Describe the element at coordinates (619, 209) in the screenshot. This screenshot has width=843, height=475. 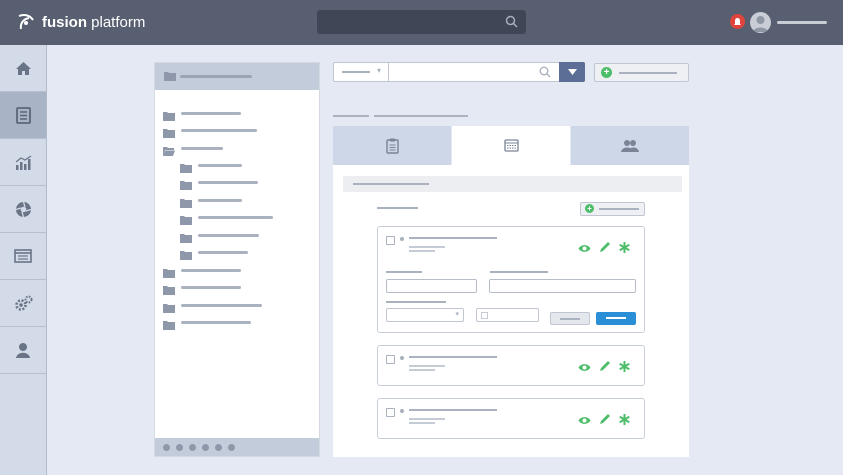
I see `button-label-placeholder` at that location.